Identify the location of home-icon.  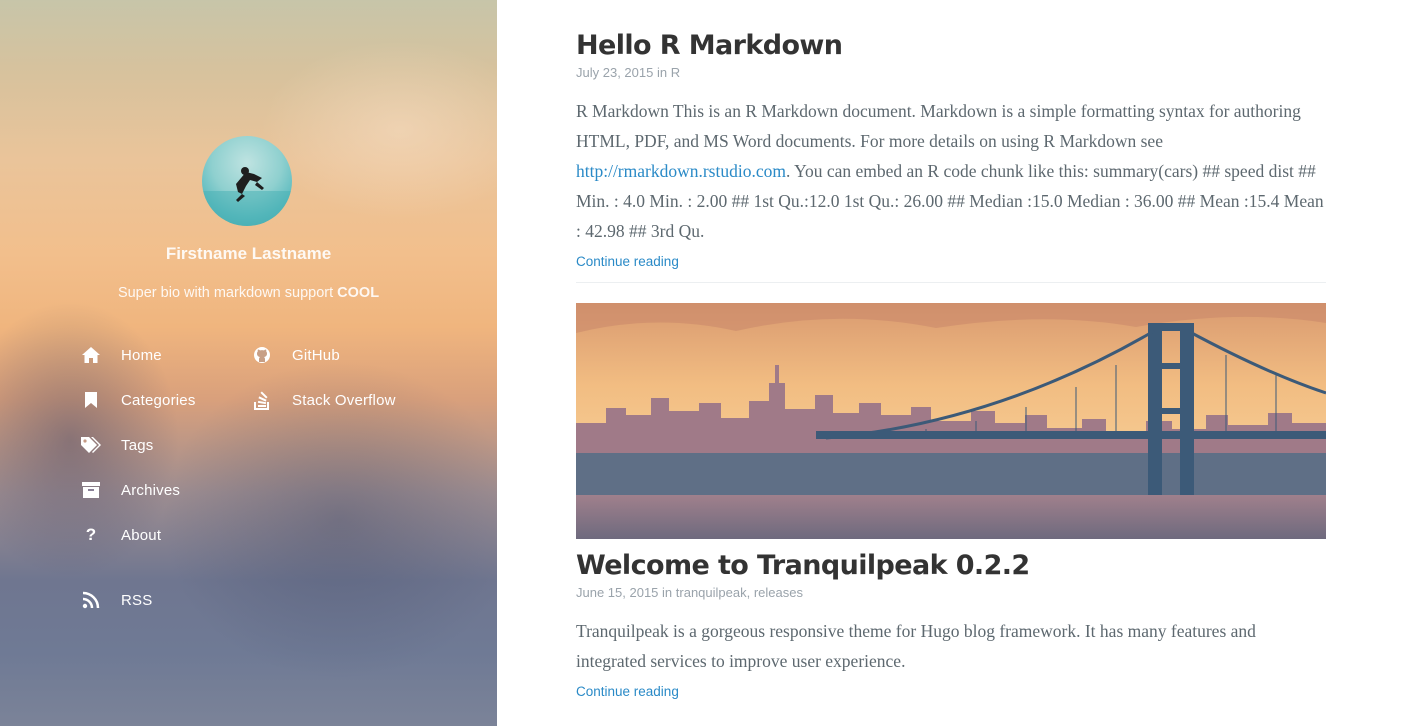
(91, 355).